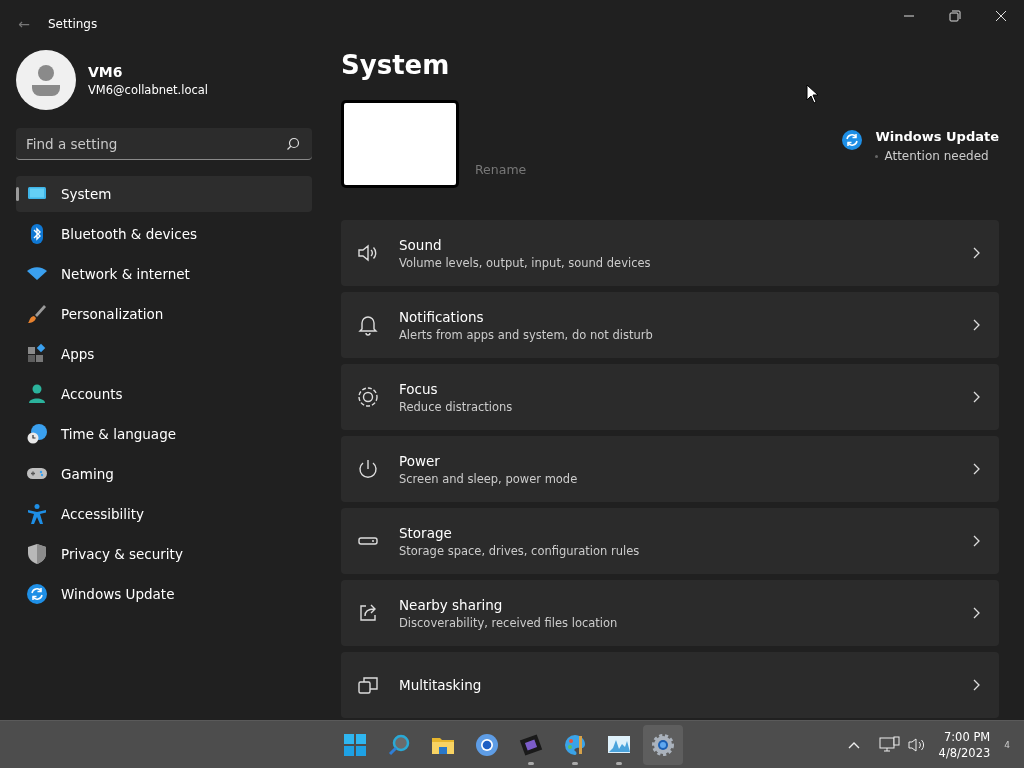  I want to click on browser-icon, so click(487, 744).